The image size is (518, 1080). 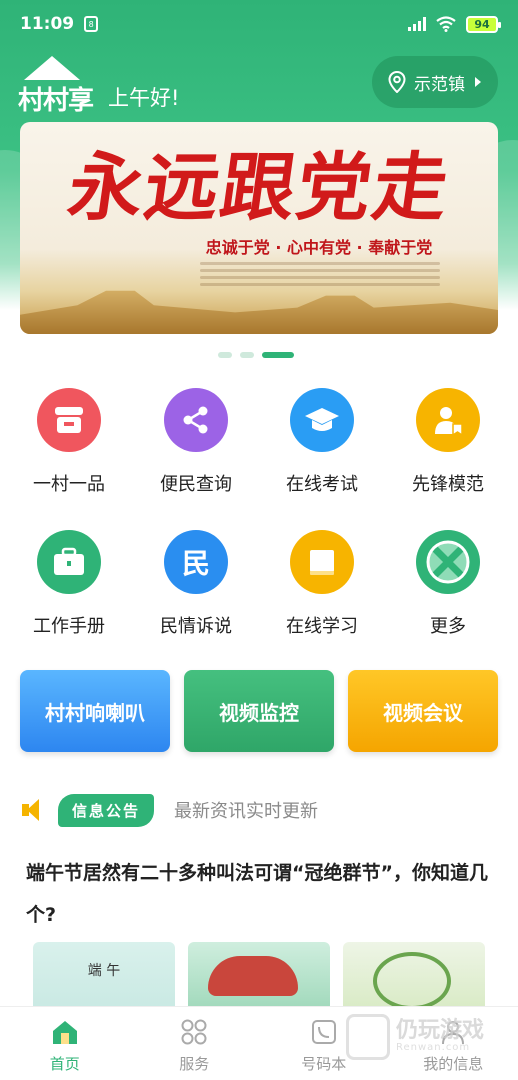 I want to click on great-wall-image, so click(x=259, y=312).